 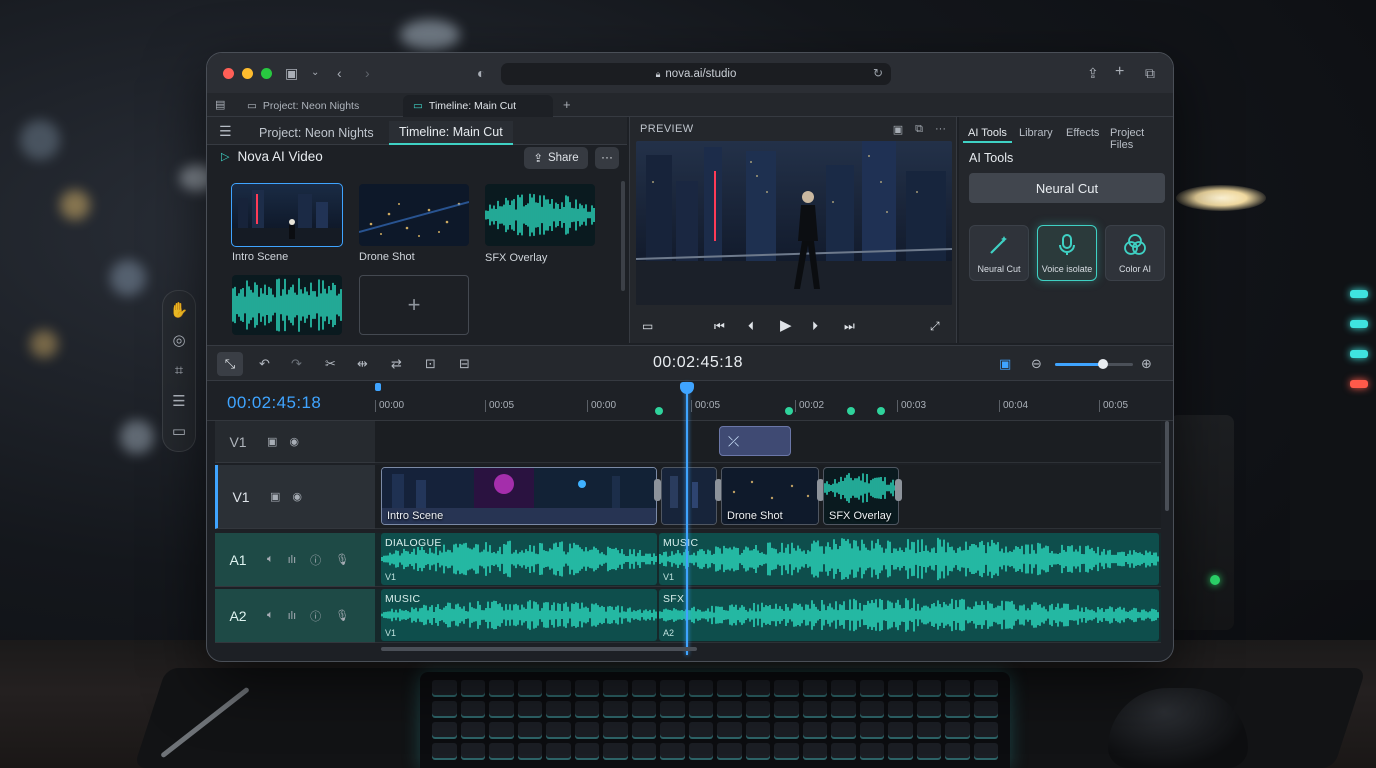 I want to click on crop-icon: ⌗, so click(x=179, y=370).